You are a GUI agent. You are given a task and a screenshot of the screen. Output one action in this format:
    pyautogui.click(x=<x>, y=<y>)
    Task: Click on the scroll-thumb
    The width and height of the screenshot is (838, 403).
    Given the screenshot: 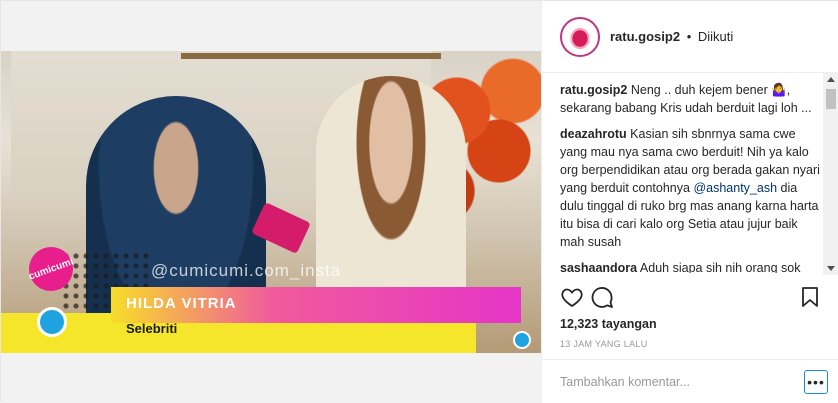 What is the action you would take?
    pyautogui.click(x=831, y=99)
    